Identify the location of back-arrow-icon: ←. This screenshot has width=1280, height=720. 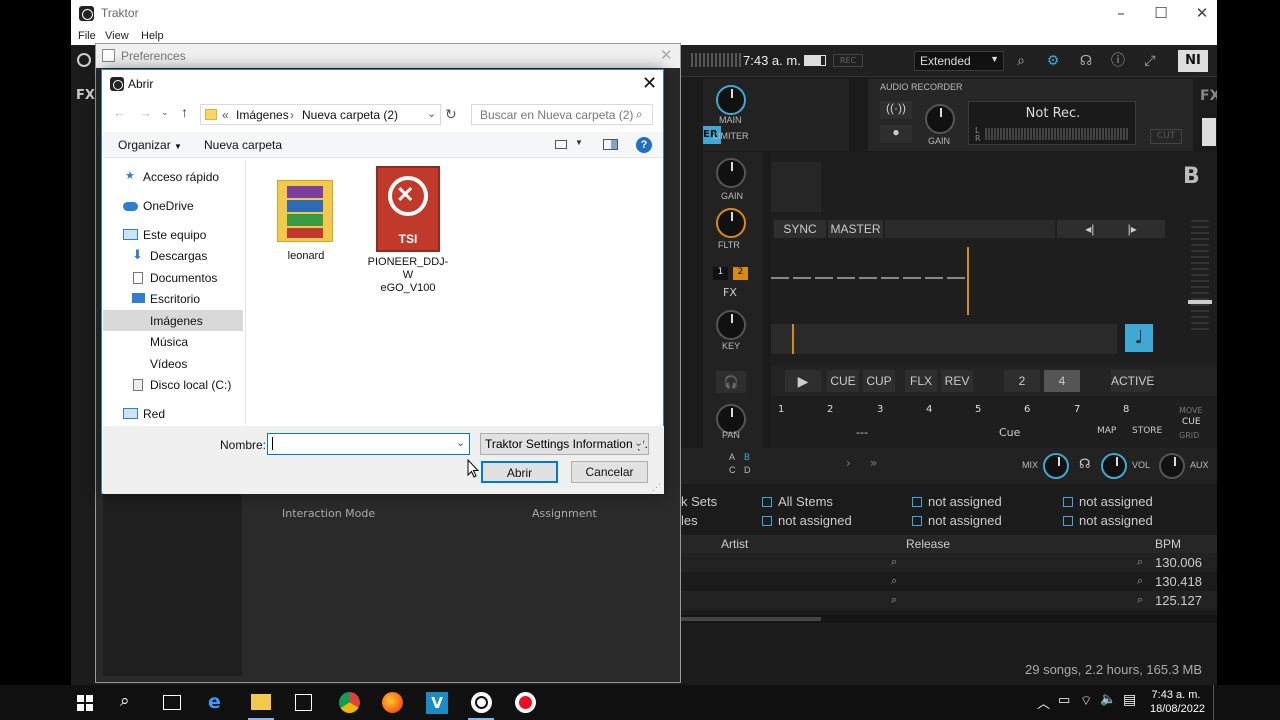
(119, 112).